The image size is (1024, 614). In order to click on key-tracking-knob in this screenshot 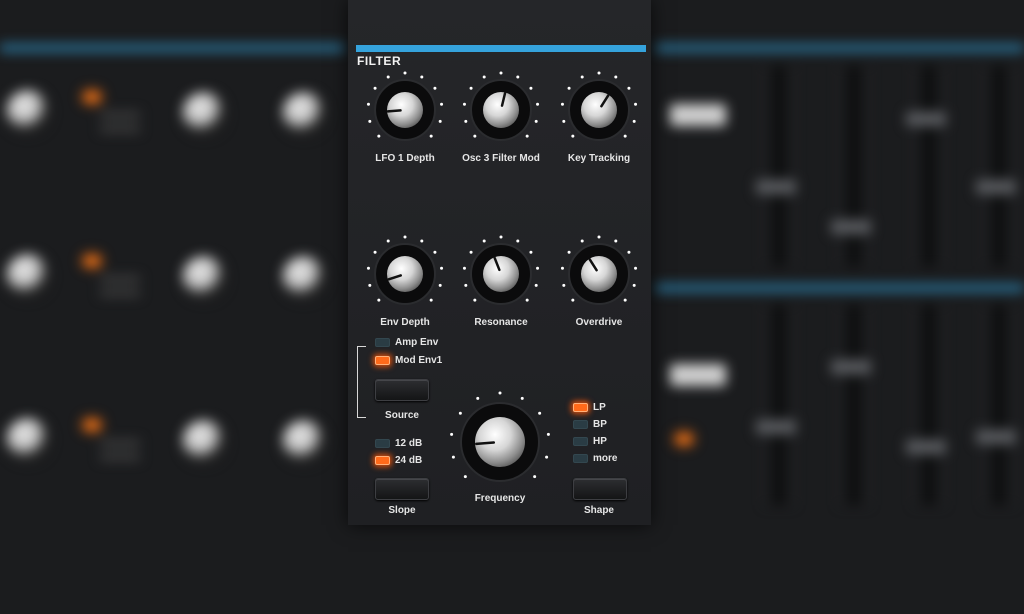, I will do `click(599, 110)`.